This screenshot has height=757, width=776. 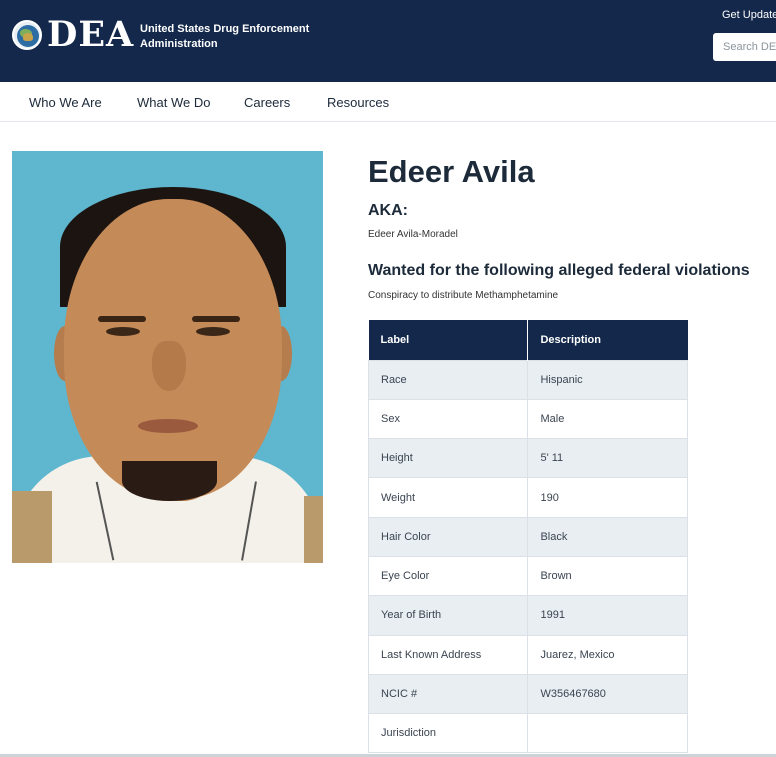 I want to click on row-label: Eye Color, so click(x=448, y=576).